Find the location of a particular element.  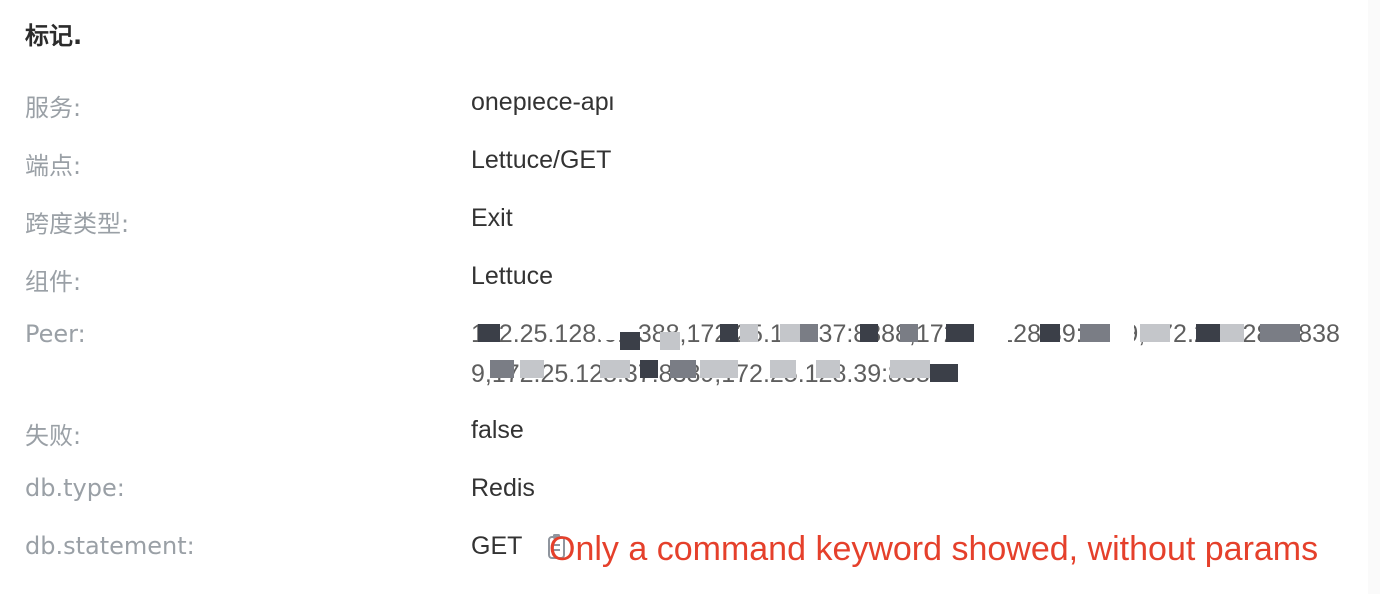

tag-label: 服务: is located at coordinates (53, 108).